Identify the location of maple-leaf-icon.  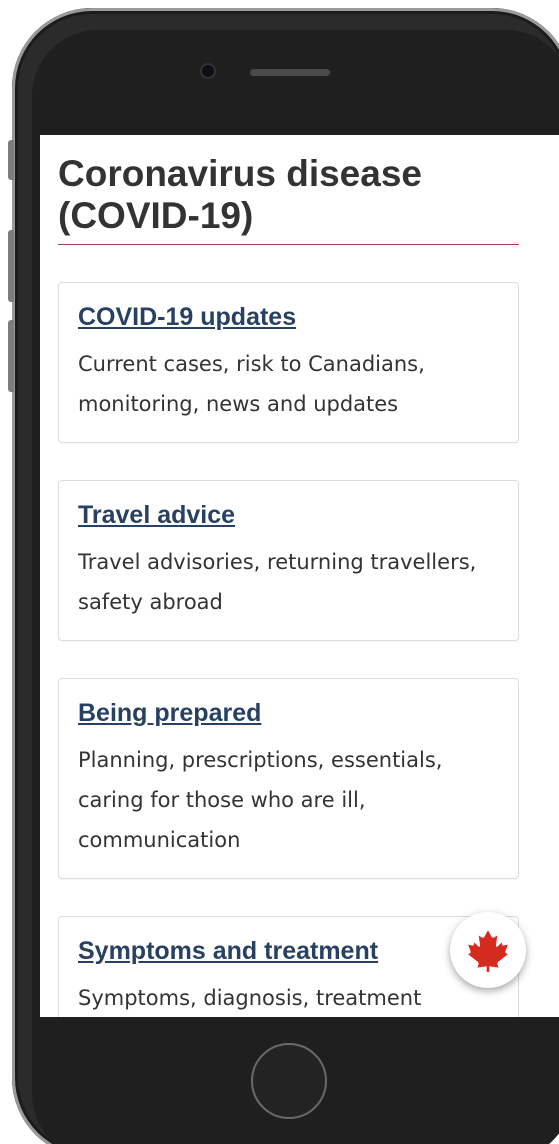
(488, 951).